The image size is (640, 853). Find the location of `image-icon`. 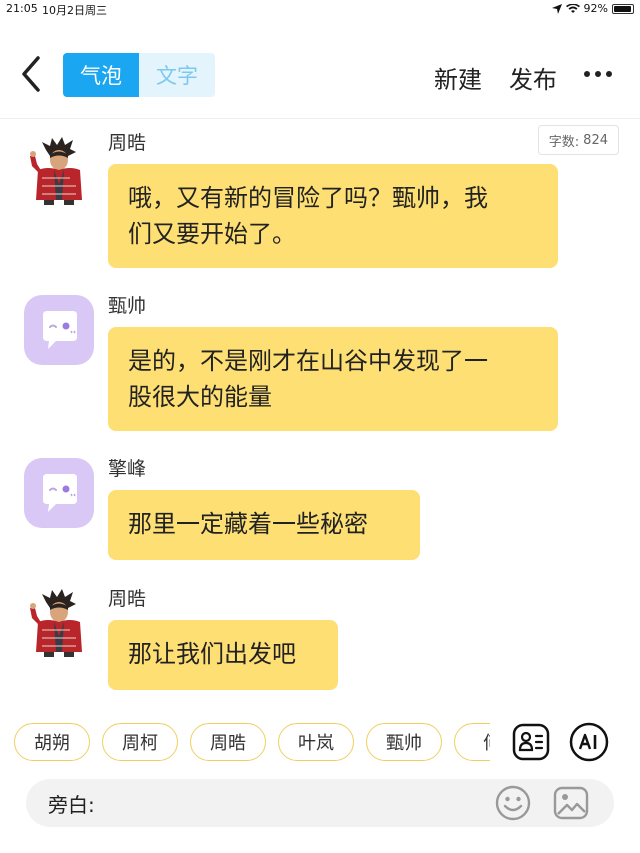

image-icon is located at coordinates (571, 803).